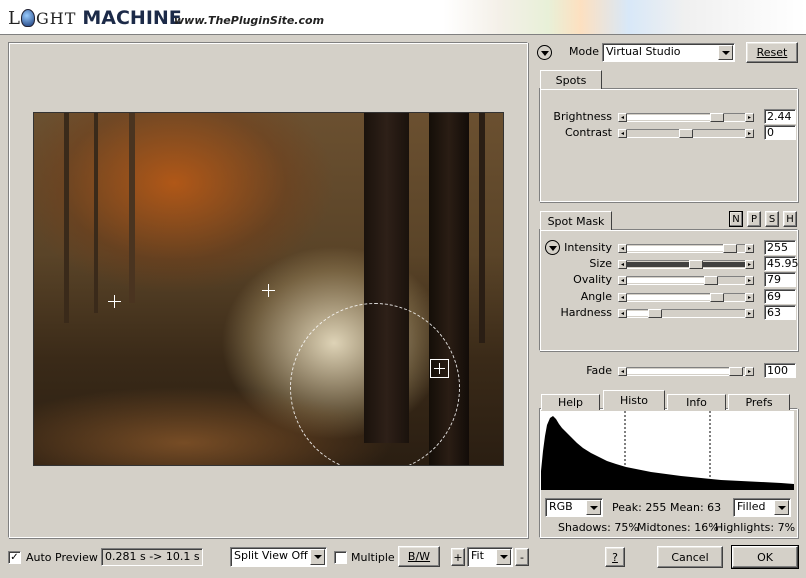 This screenshot has width=806, height=578. What do you see at coordinates (668, 145) in the screenshot?
I see `spots-panel` at bounding box center [668, 145].